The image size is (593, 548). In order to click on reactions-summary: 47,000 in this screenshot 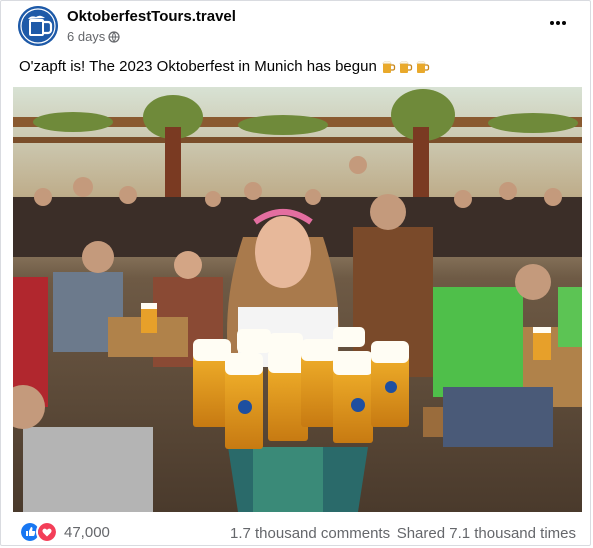, I will do `click(64, 532)`.